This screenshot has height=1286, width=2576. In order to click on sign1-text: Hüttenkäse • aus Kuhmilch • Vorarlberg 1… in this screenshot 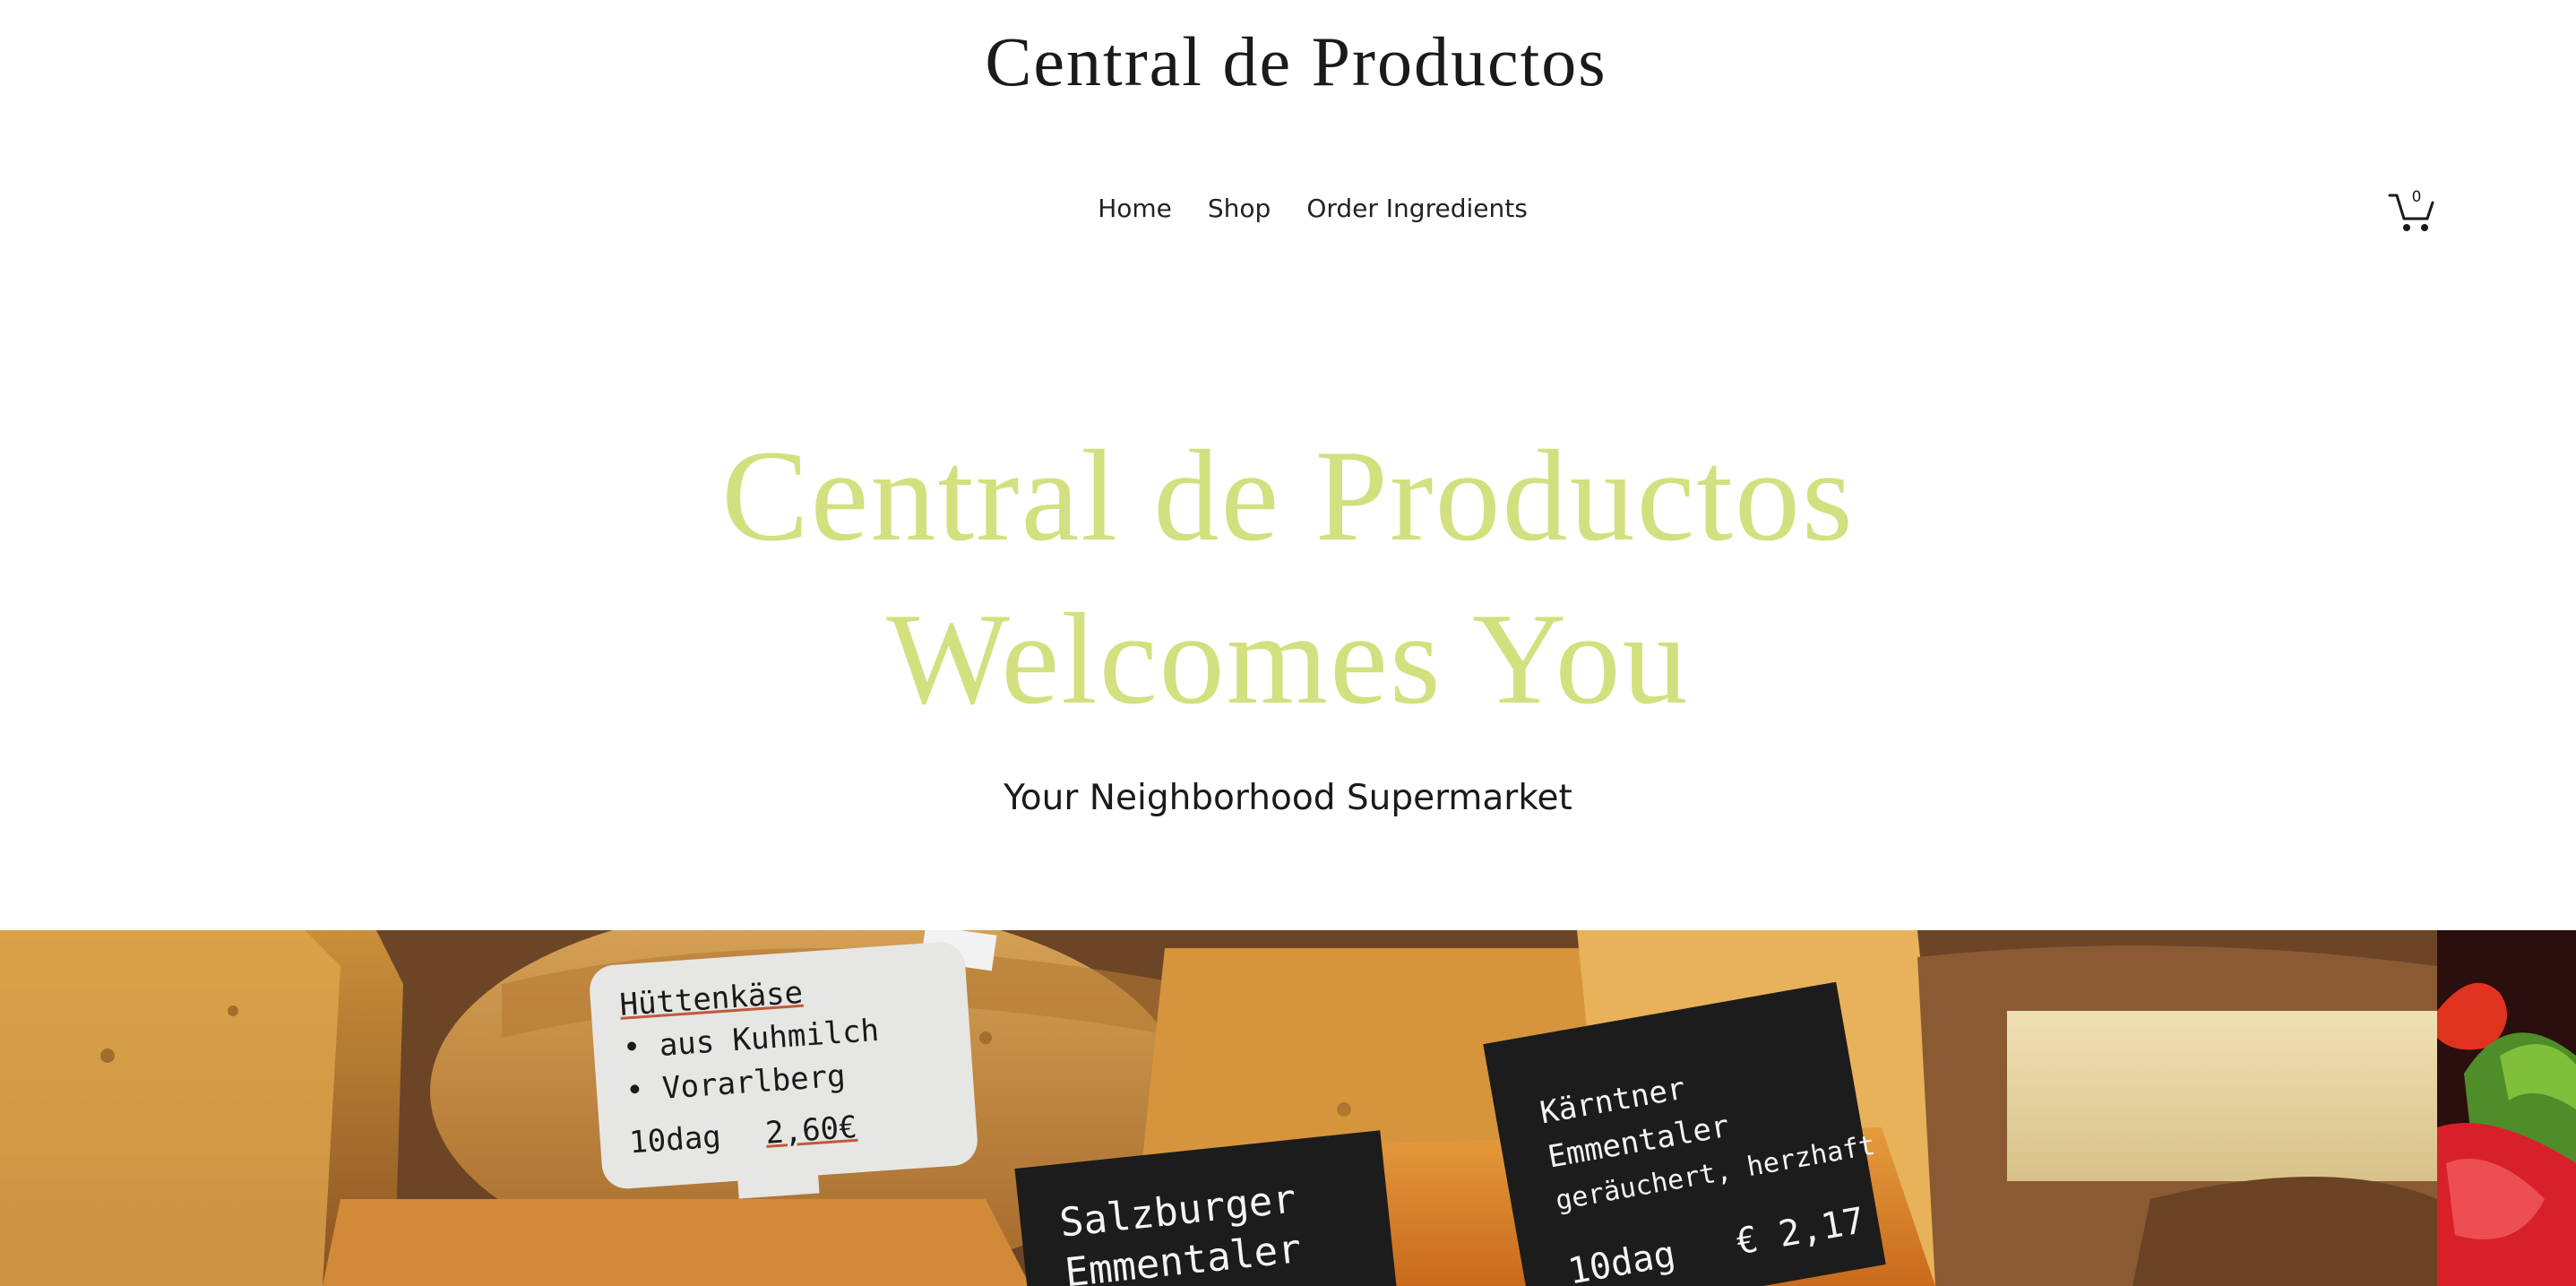, I will do `click(794, 1062)`.